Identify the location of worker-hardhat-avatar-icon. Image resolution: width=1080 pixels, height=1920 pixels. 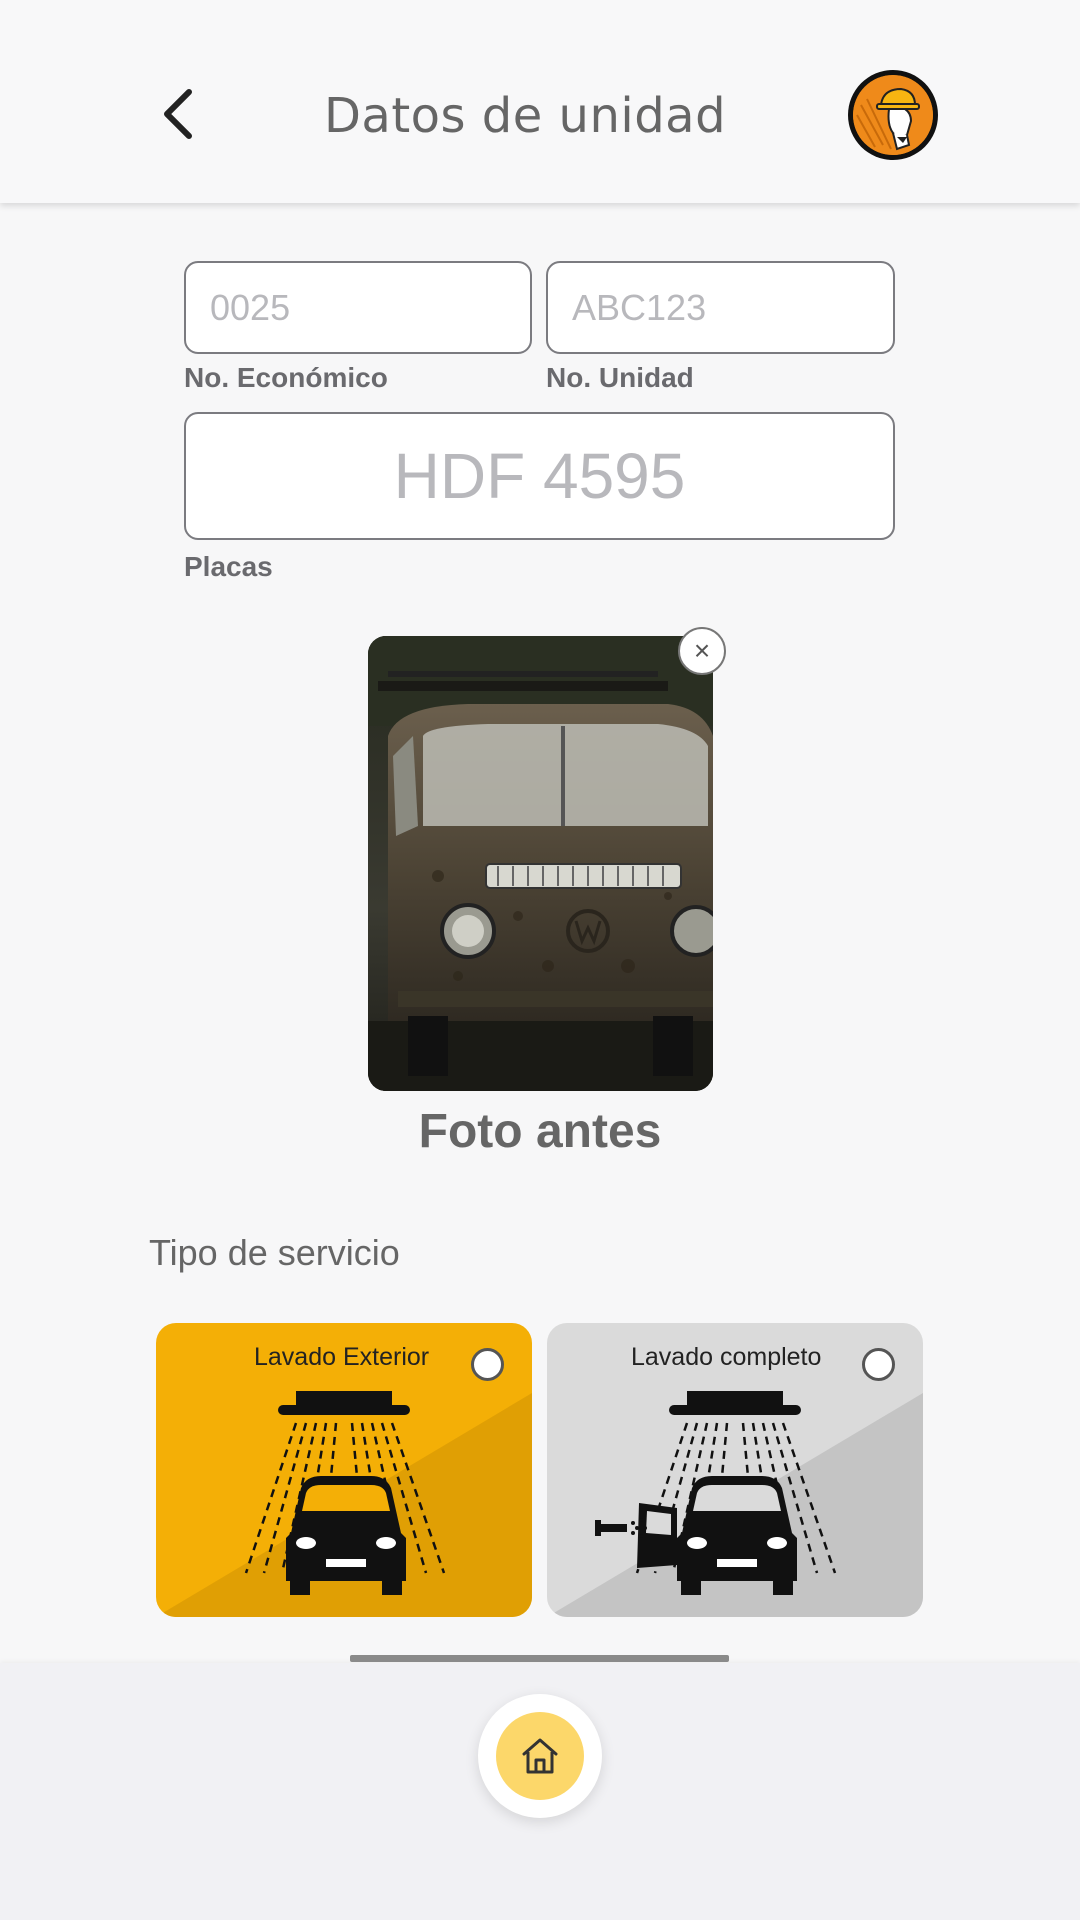
(893, 115).